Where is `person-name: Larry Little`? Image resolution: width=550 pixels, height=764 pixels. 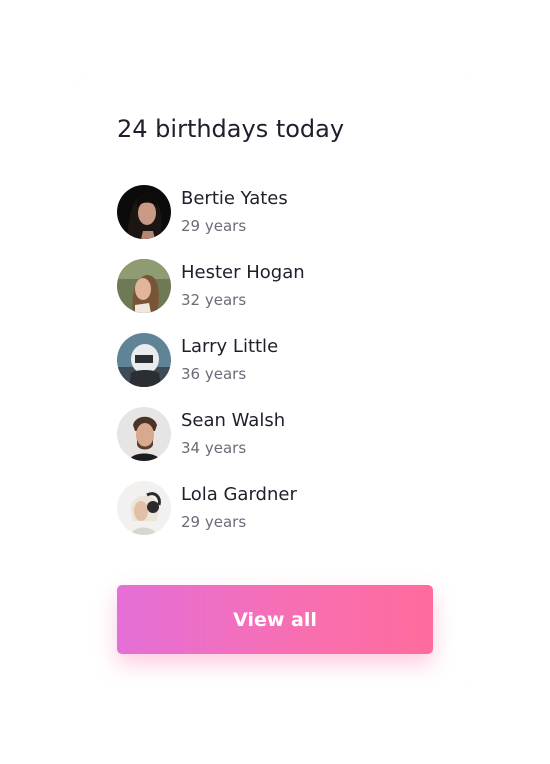
person-name: Larry Little is located at coordinates (230, 346).